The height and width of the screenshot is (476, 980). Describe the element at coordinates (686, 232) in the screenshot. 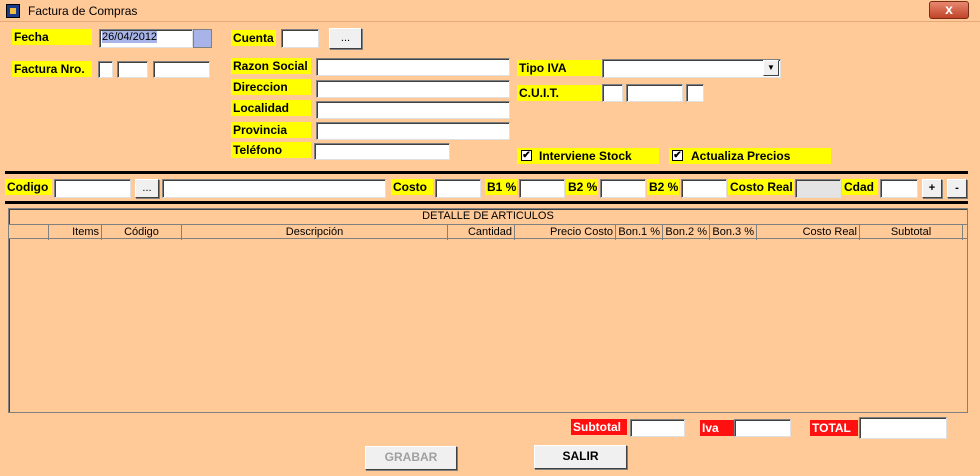

I see `col-bon2: Bon.2 %` at that location.